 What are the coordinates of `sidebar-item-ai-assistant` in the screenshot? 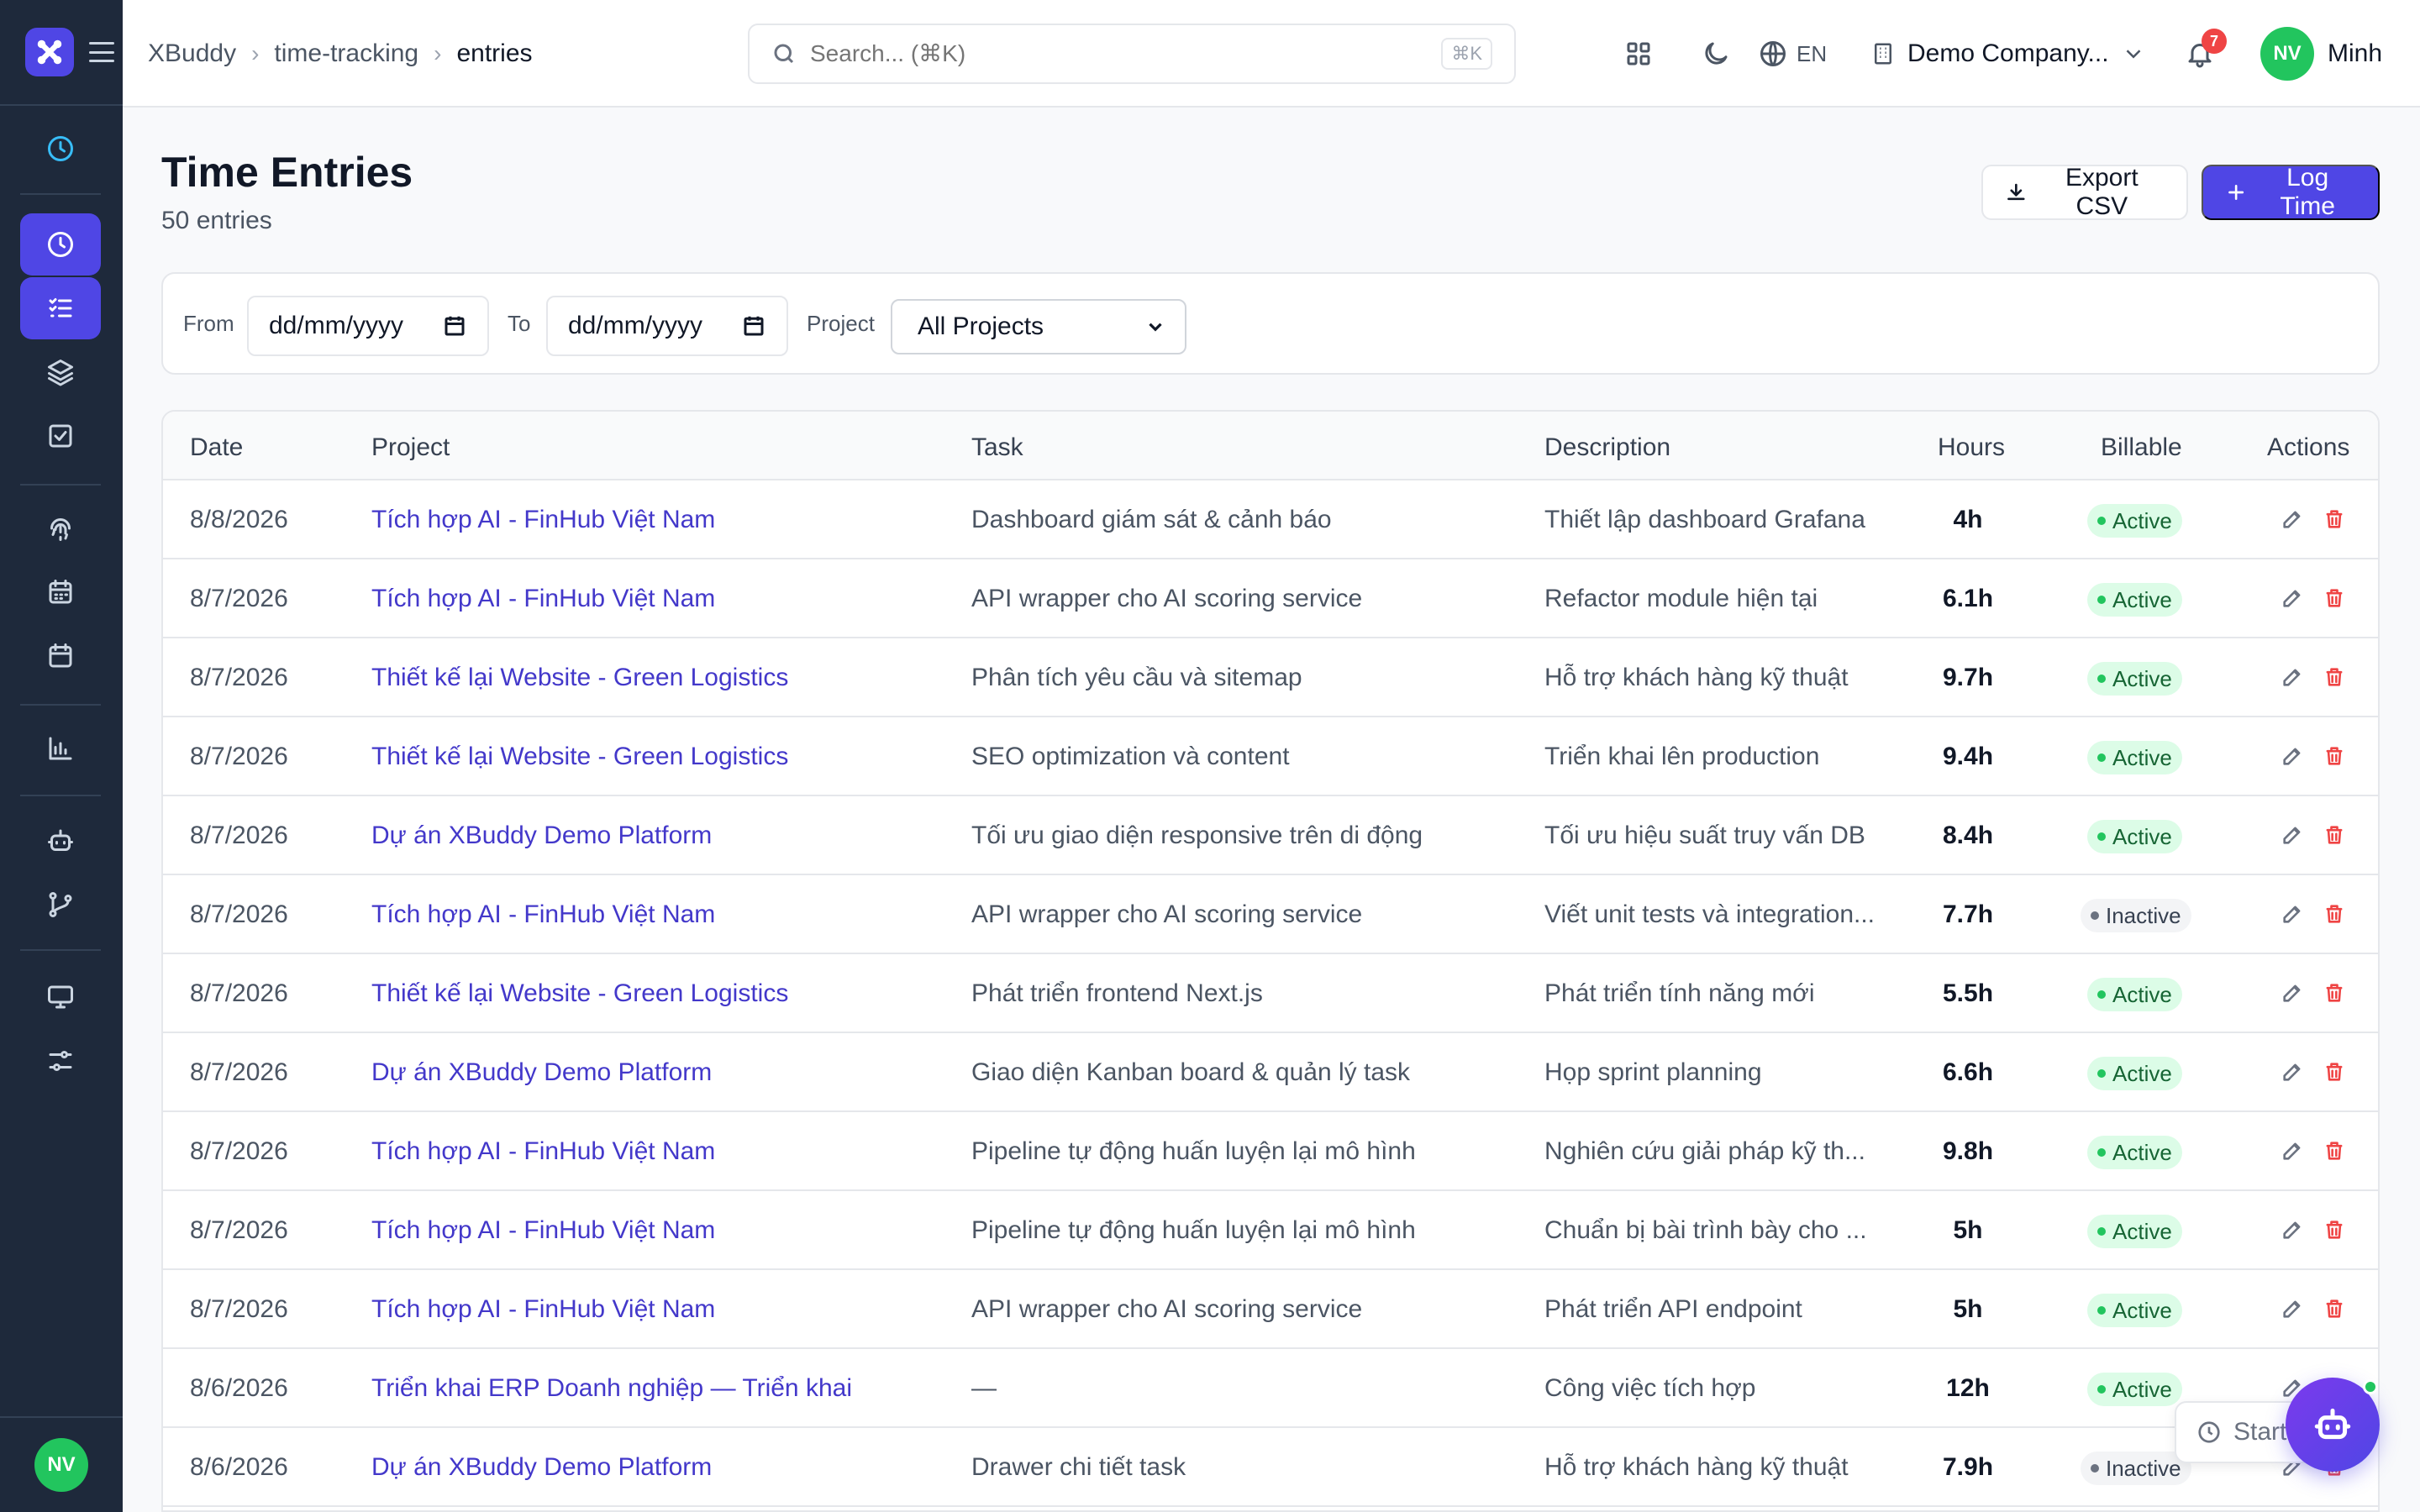 It's located at (60, 841).